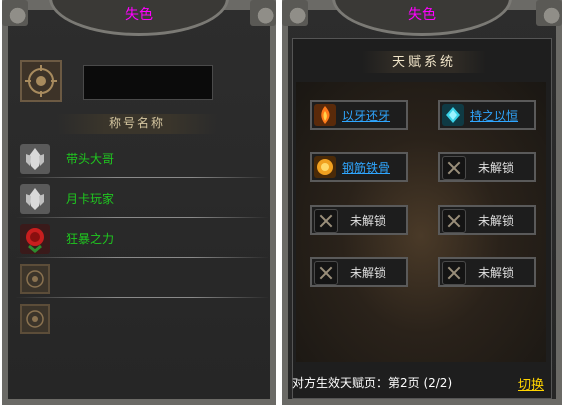 Image resolution: width=564 pixels, height=405 pixels. I want to click on title-label: 狂暴之力, so click(90, 239).